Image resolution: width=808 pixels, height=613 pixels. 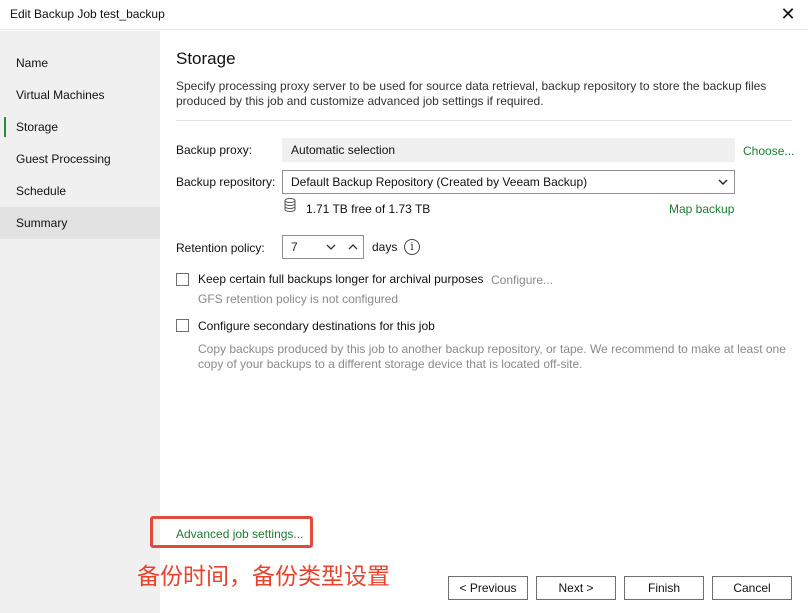 What do you see at coordinates (353, 247) in the screenshot?
I see `chevron-up-icon` at bounding box center [353, 247].